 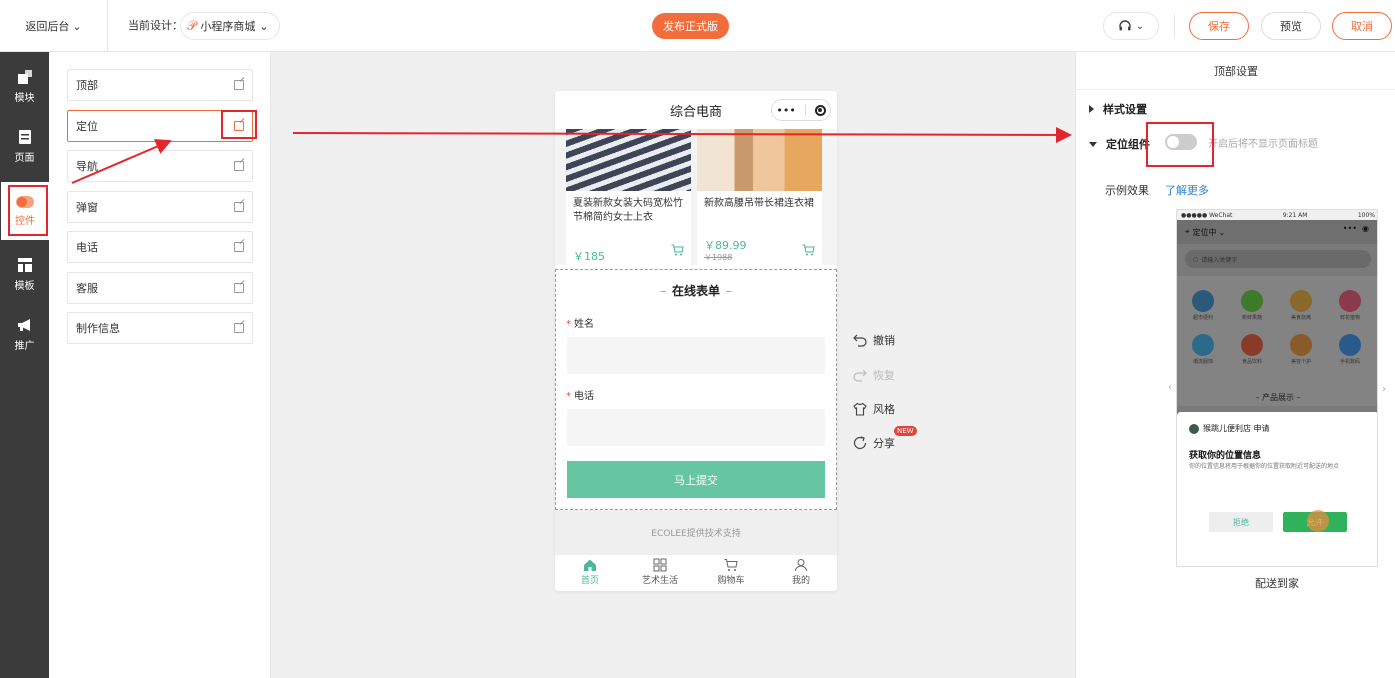 What do you see at coordinates (1277, 215) in the screenshot?
I see `mock-status-bar: ●●●●● WeChat 9:21 AM 100%` at bounding box center [1277, 215].